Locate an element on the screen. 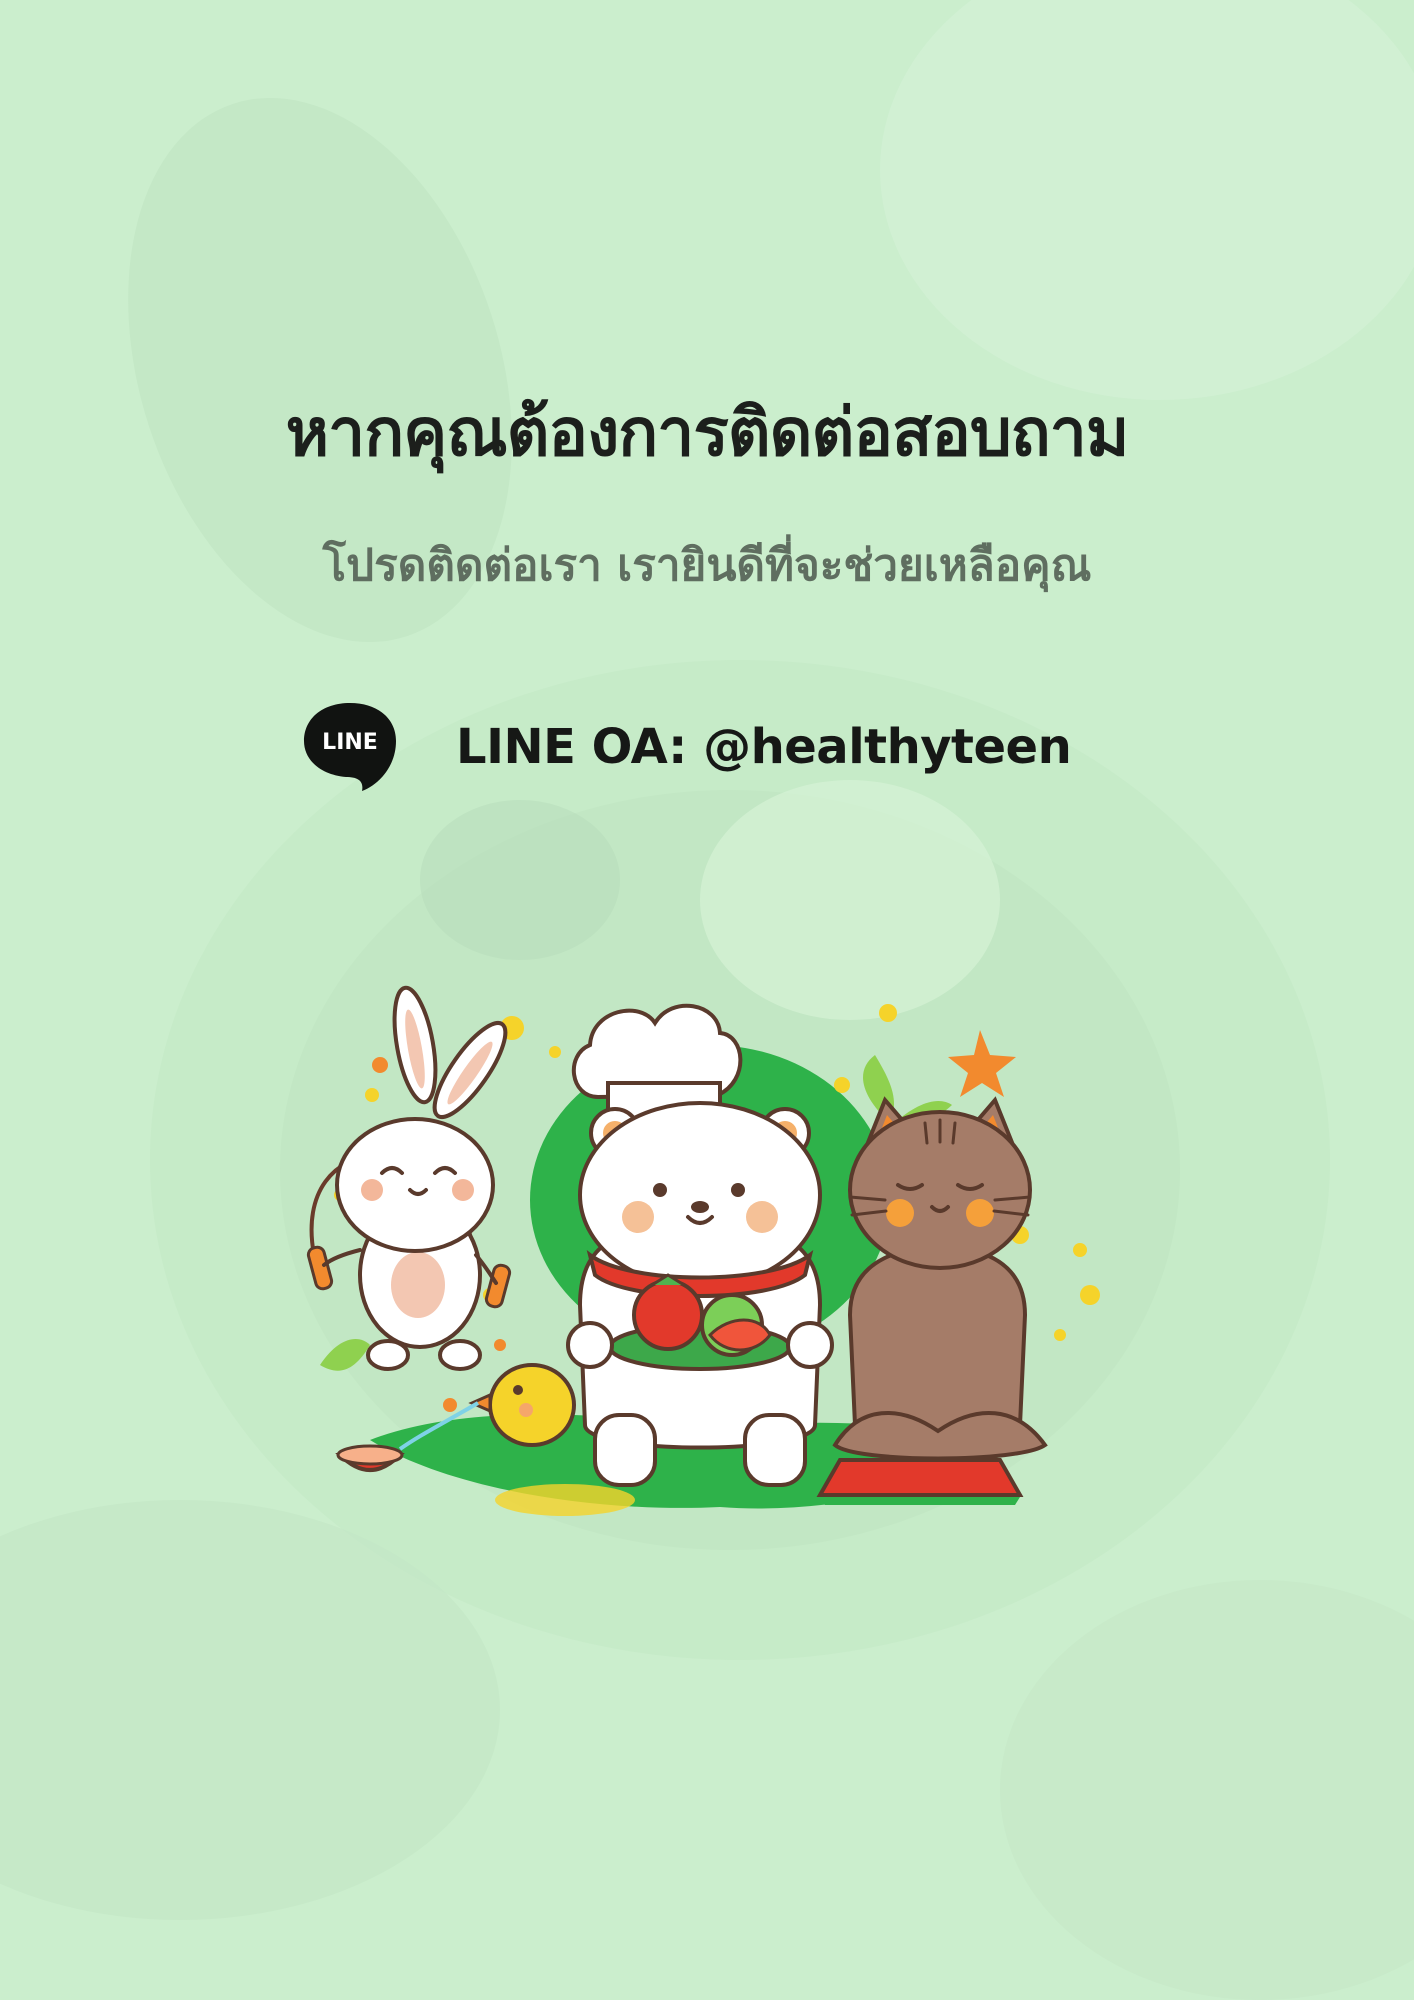 The width and height of the screenshot is (1414, 2000). mascot-illustration is located at coordinates (703, 1250).